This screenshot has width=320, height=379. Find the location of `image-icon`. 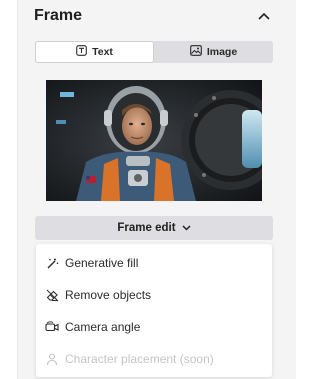

image-icon is located at coordinates (195, 52).